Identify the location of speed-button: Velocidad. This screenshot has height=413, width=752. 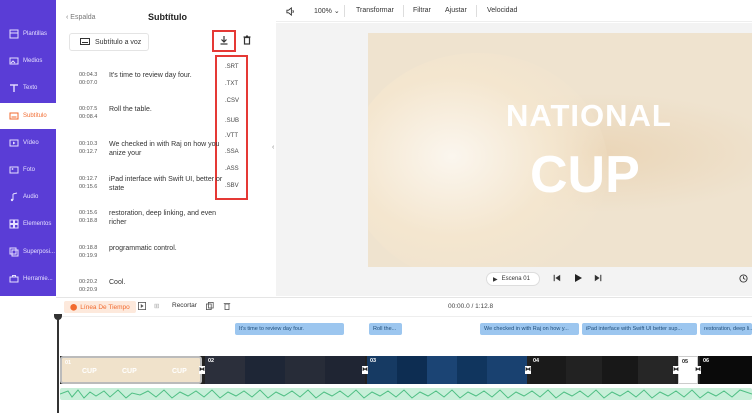
(502, 10).